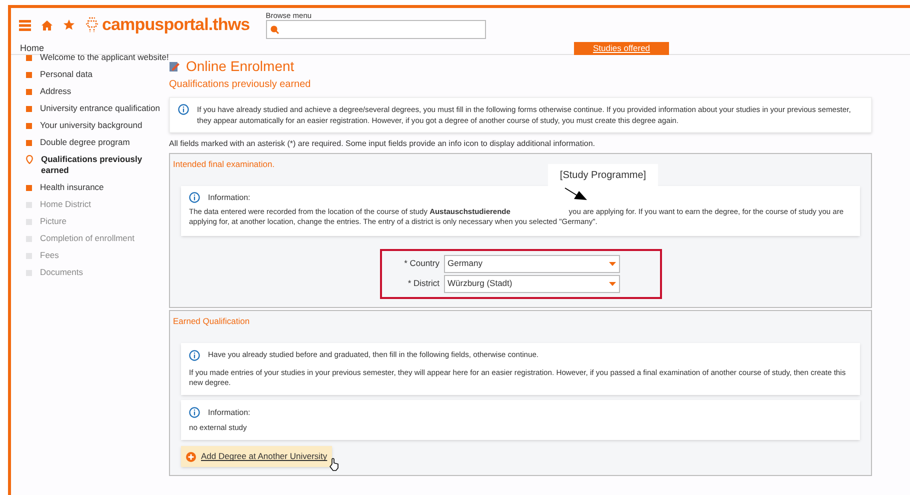 The height and width of the screenshot is (495, 910). Describe the element at coordinates (211, 321) in the screenshot. I see `panel-title: Earned Qualification` at that location.